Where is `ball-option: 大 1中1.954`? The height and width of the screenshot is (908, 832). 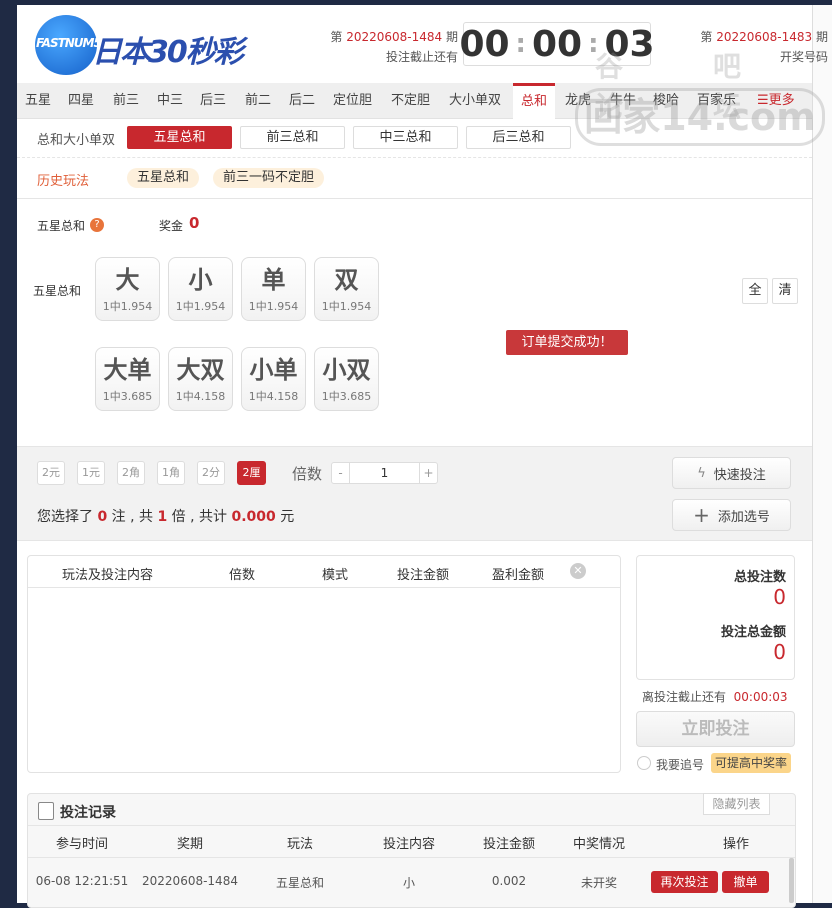 ball-option: 大 1中1.954 is located at coordinates (127, 289).